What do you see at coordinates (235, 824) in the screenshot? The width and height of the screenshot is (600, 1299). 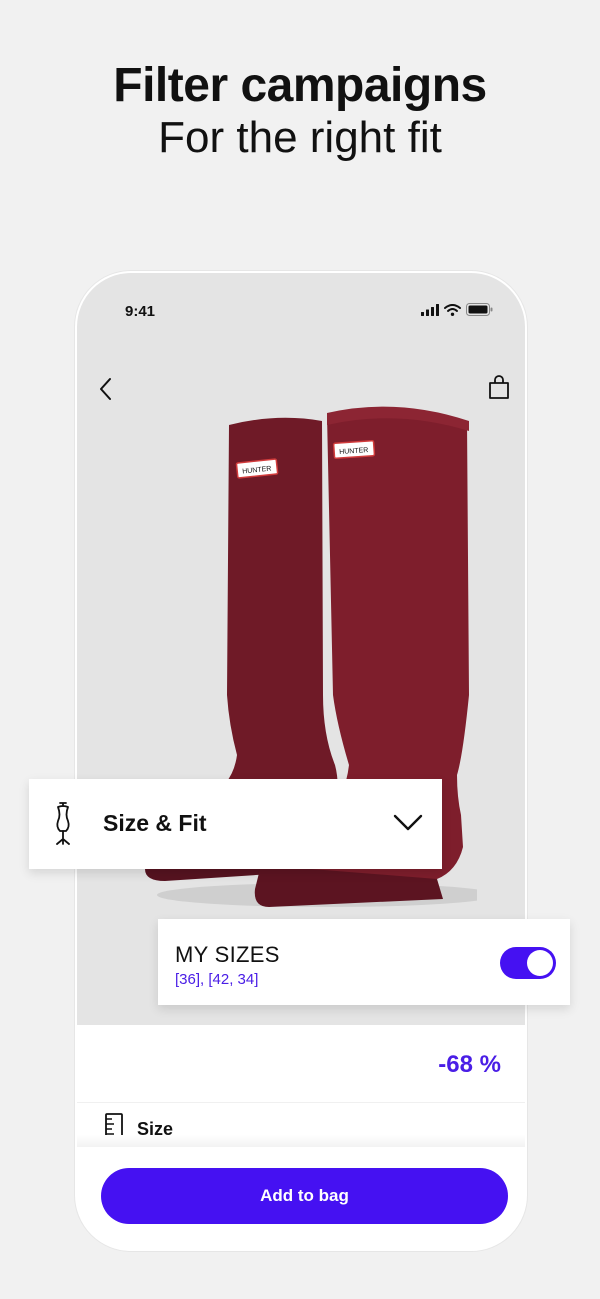 I see `size-fit-card: Size & Fit` at bounding box center [235, 824].